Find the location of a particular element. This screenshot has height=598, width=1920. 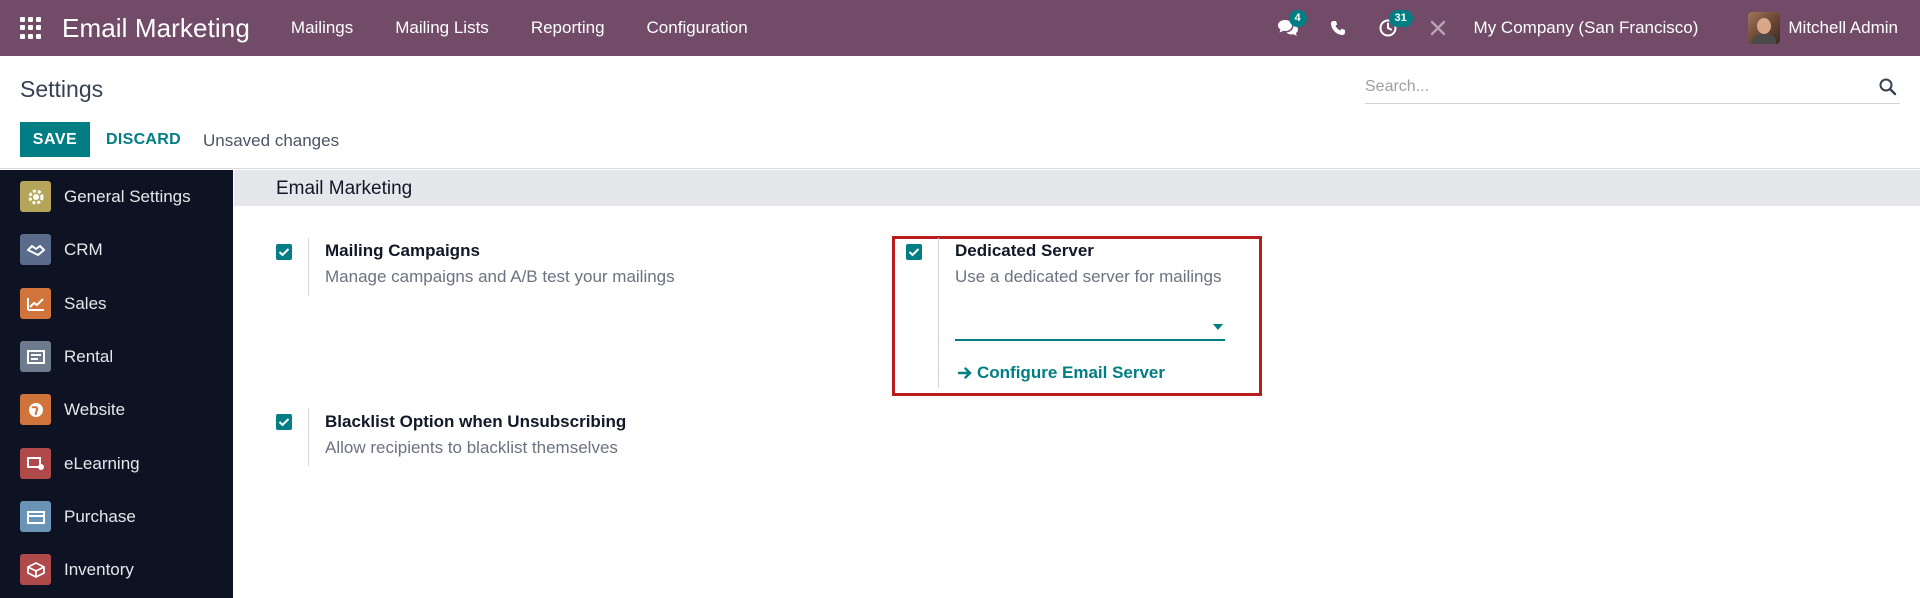

phone-icon is located at coordinates (1337, 28).